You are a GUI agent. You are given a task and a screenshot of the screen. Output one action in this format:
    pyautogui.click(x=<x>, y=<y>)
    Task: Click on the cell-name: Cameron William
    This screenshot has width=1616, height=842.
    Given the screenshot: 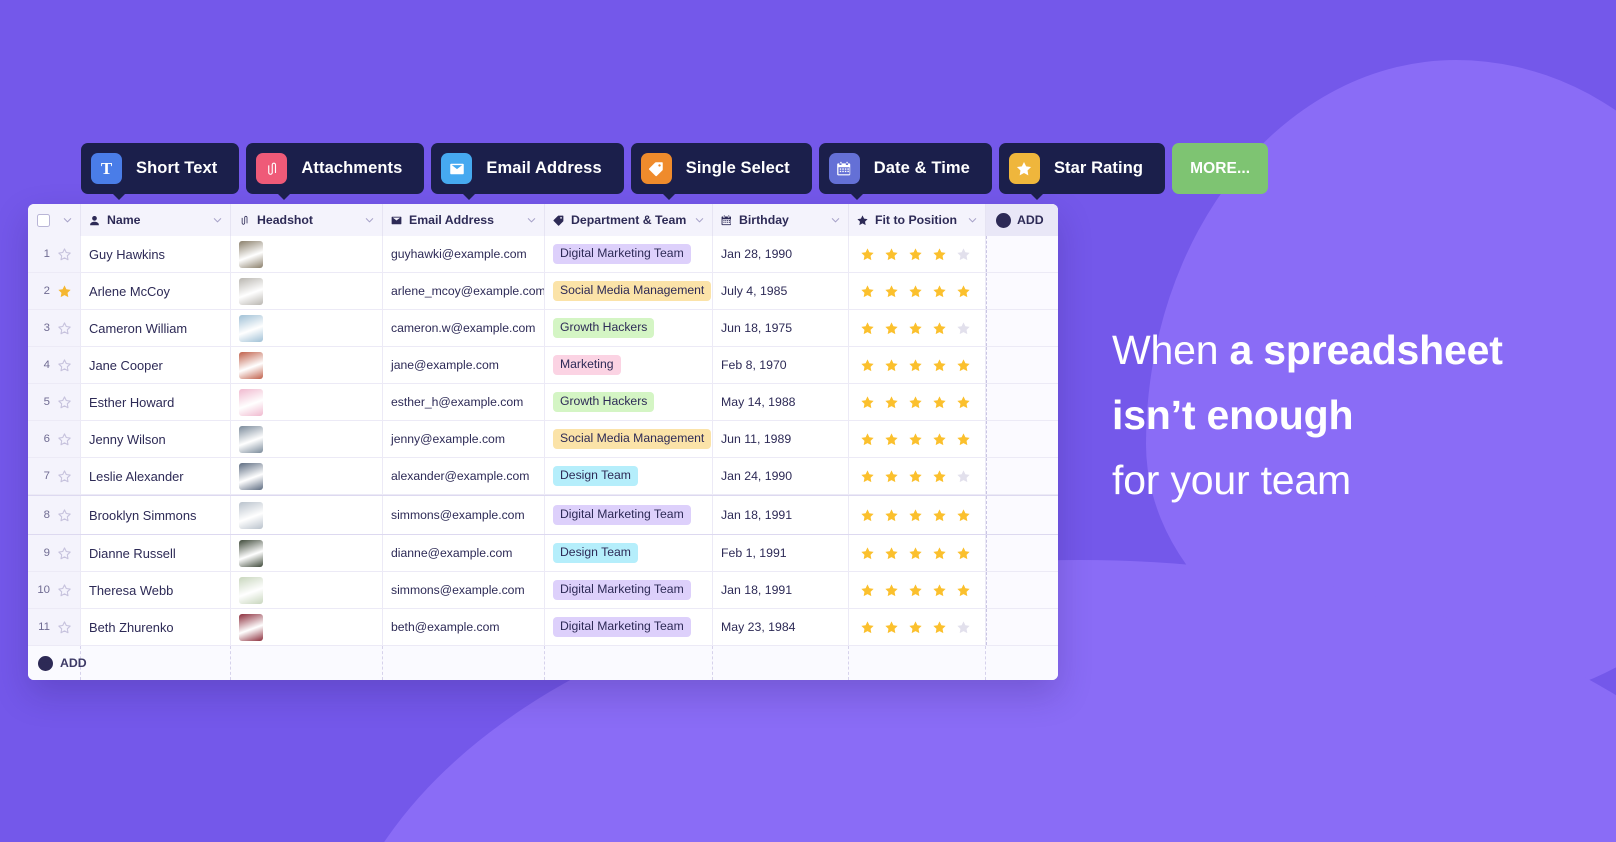 What is the action you would take?
    pyautogui.click(x=156, y=328)
    